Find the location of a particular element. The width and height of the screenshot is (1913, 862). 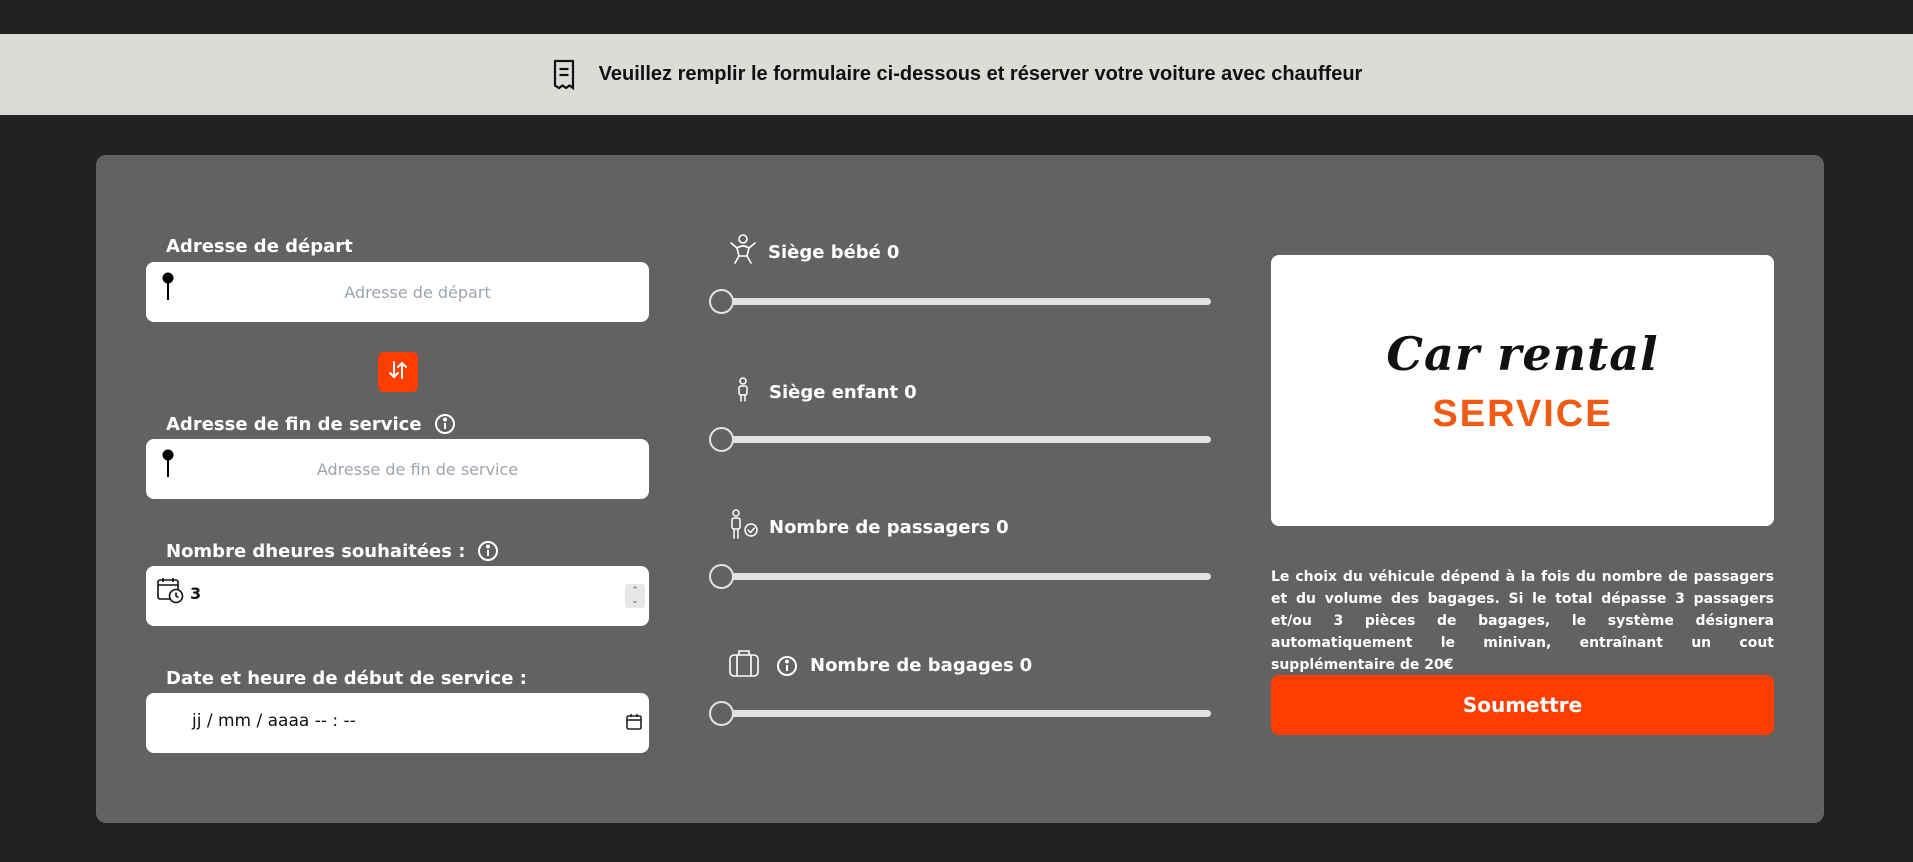

passengers-label: Nombre de passagers 0 is located at coordinates (869, 527).